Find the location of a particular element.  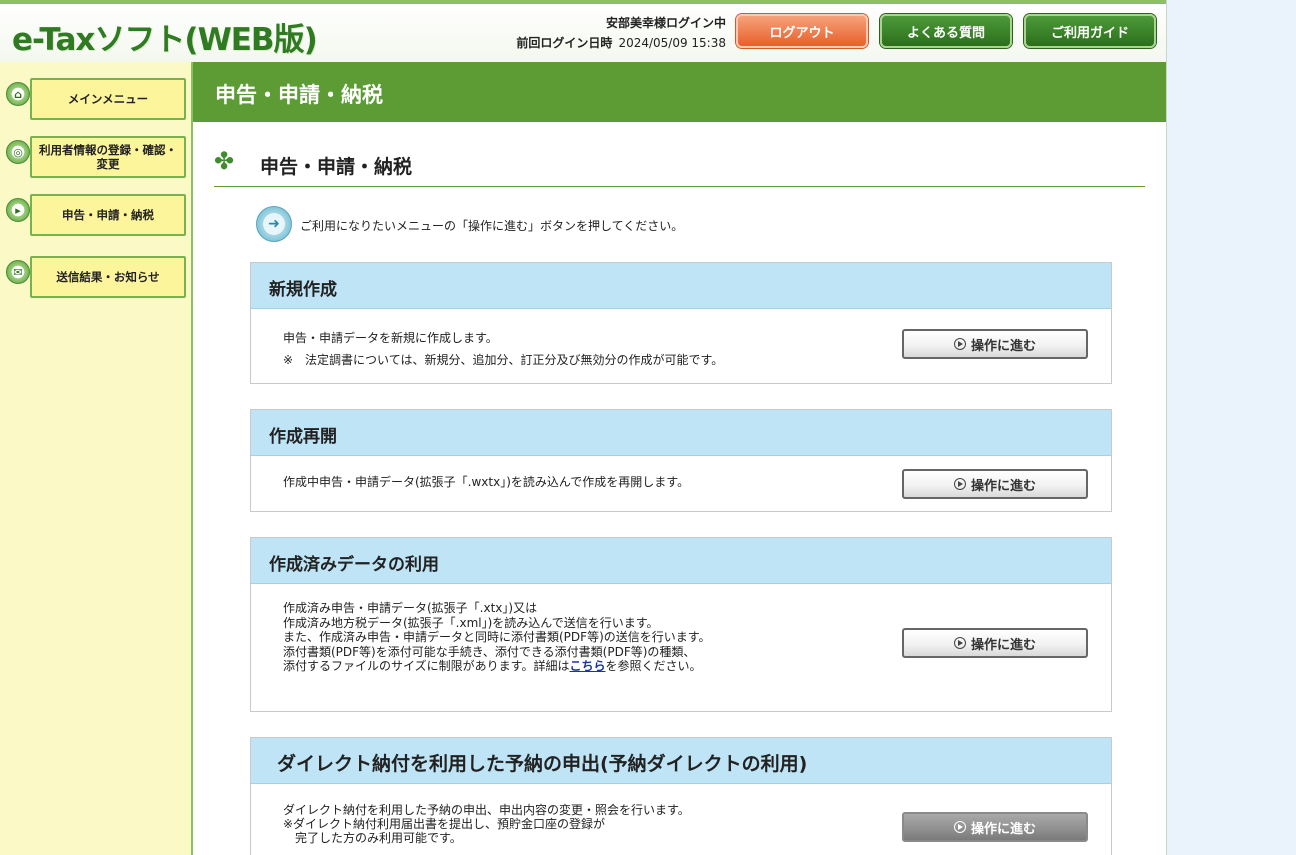

details-link: こちら is located at coordinates (587, 666).